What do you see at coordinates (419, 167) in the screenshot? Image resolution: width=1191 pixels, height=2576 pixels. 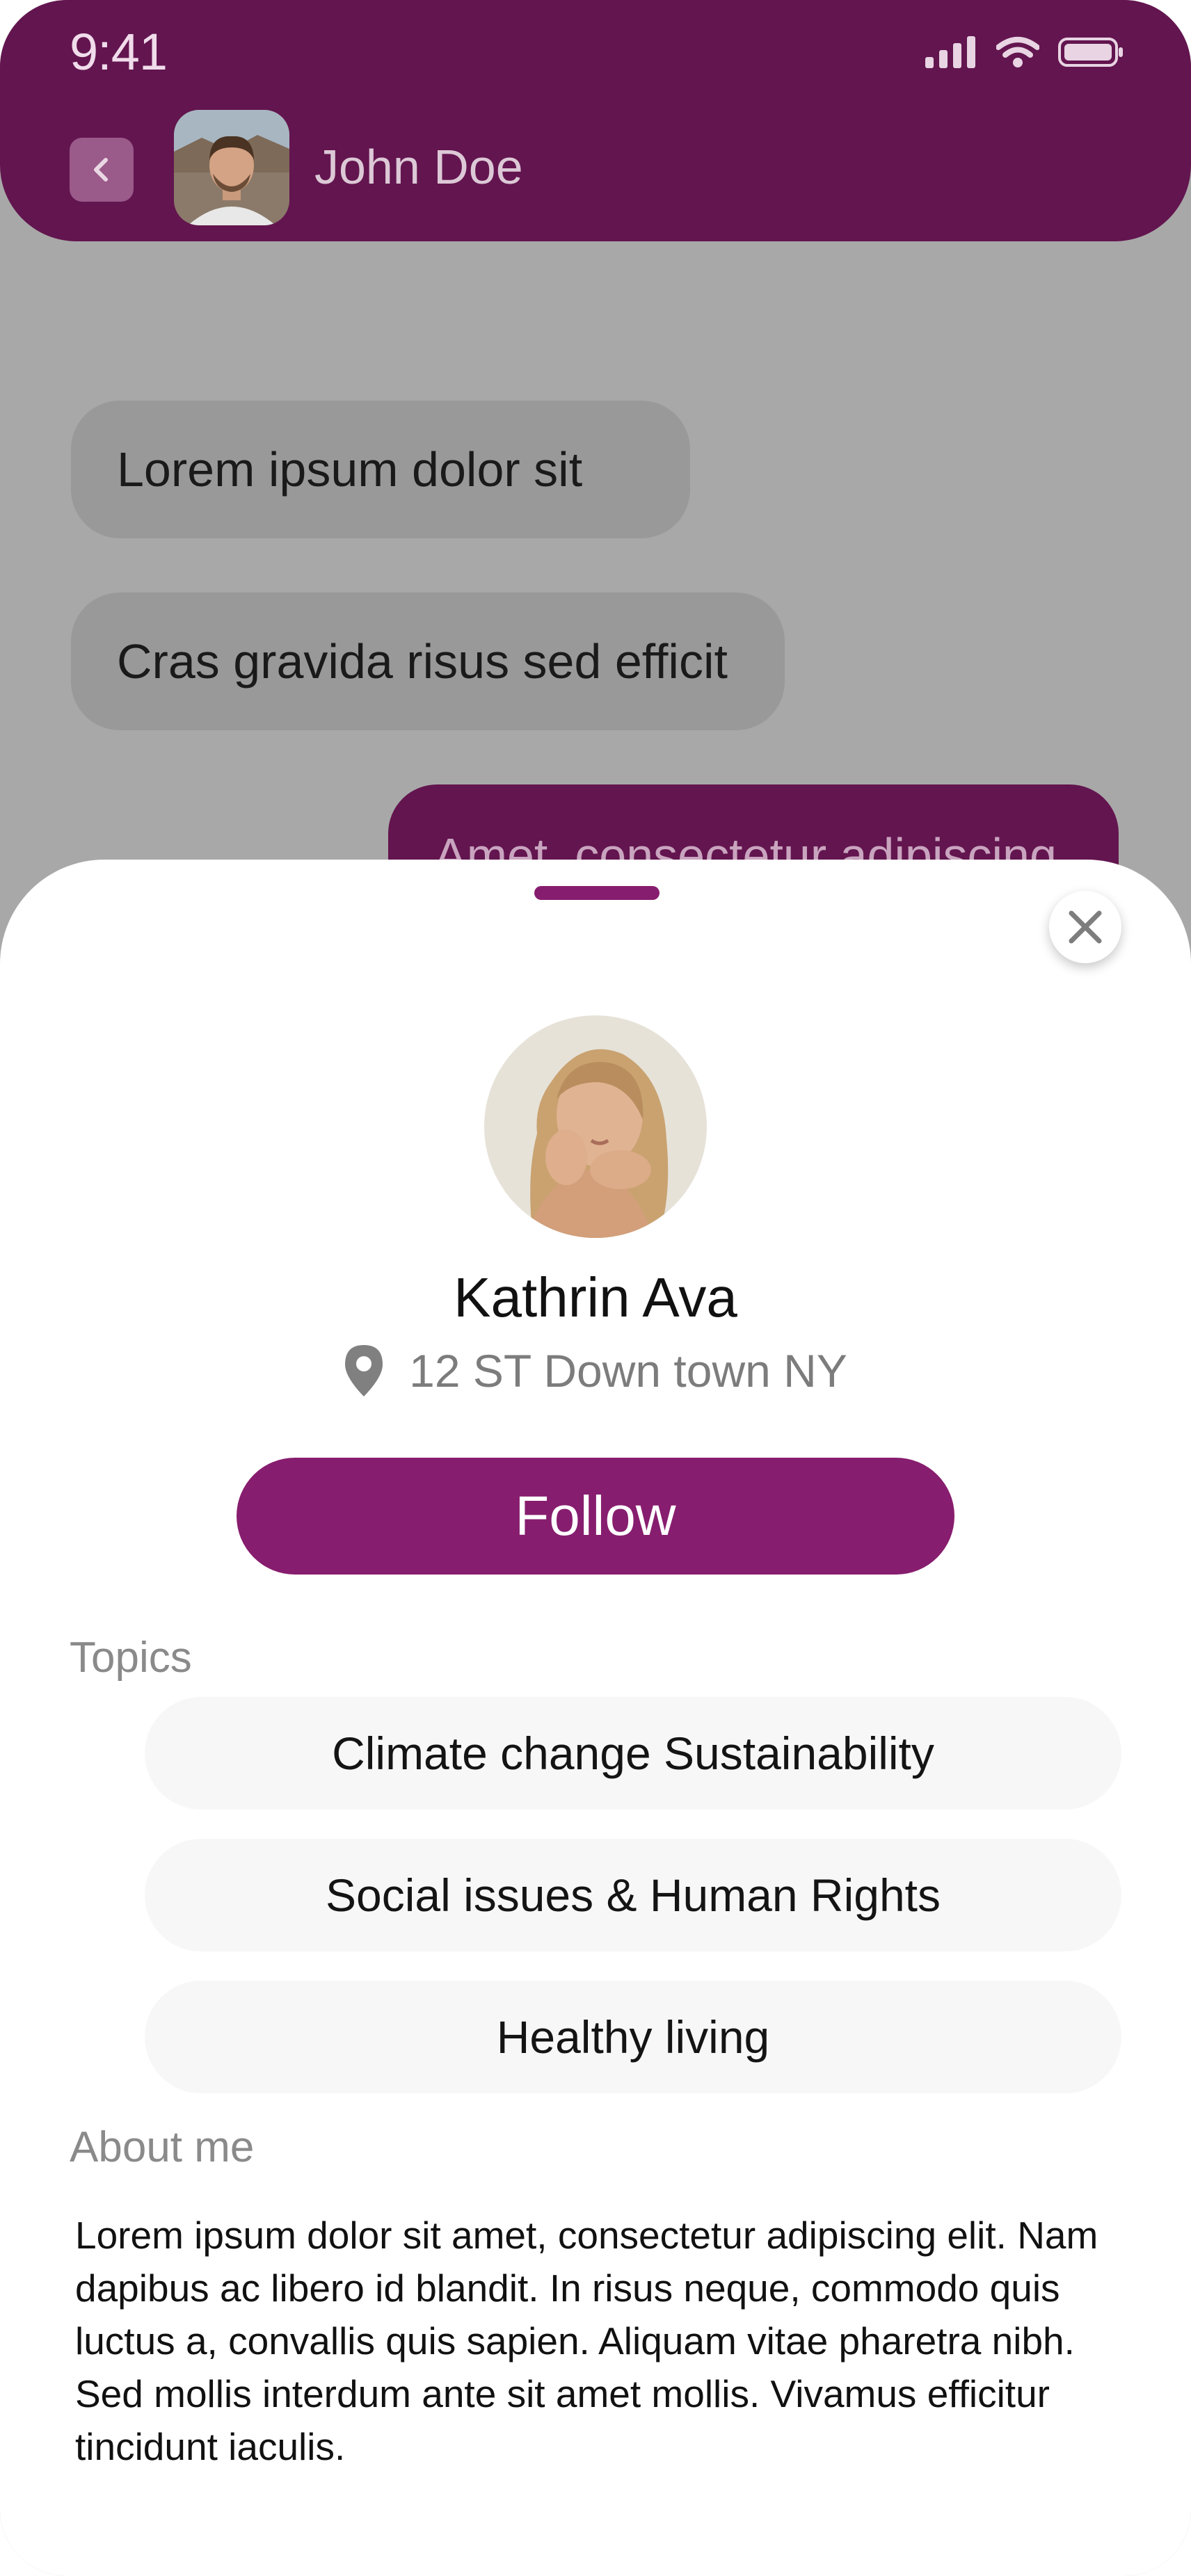 I see `contact-name: John Doe` at bounding box center [419, 167].